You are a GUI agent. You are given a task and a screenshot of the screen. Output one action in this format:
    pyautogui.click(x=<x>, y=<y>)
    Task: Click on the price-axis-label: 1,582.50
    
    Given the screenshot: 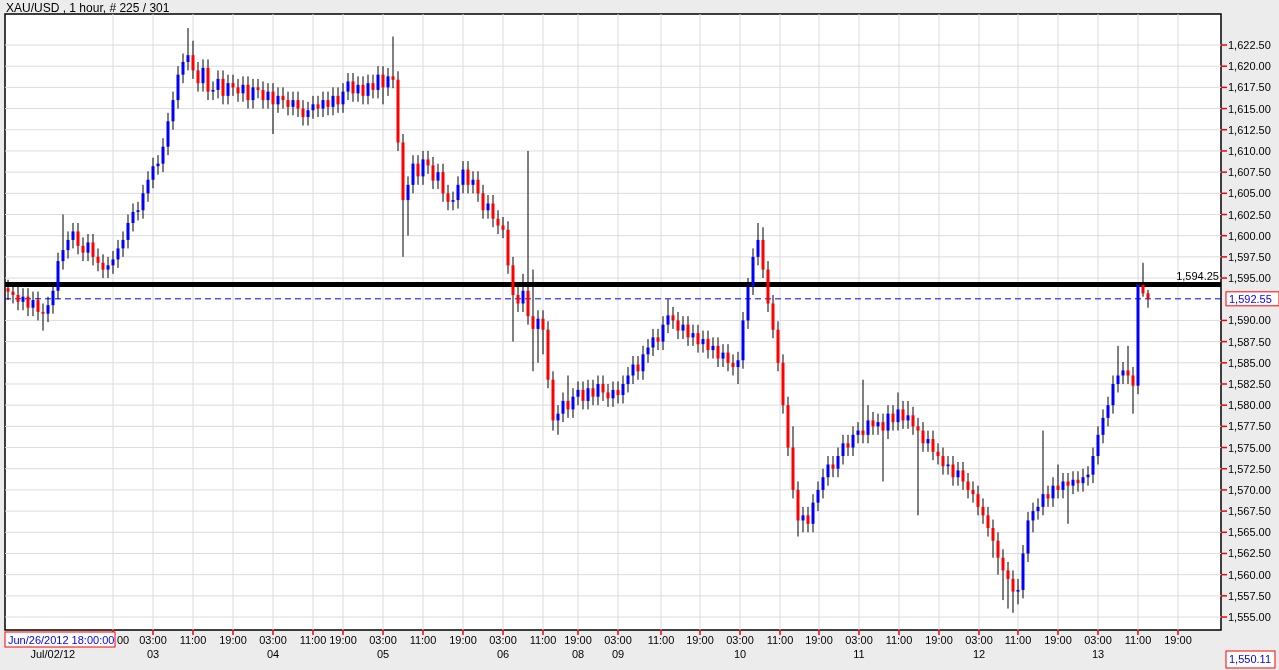 What is the action you would take?
    pyautogui.click(x=1249, y=384)
    